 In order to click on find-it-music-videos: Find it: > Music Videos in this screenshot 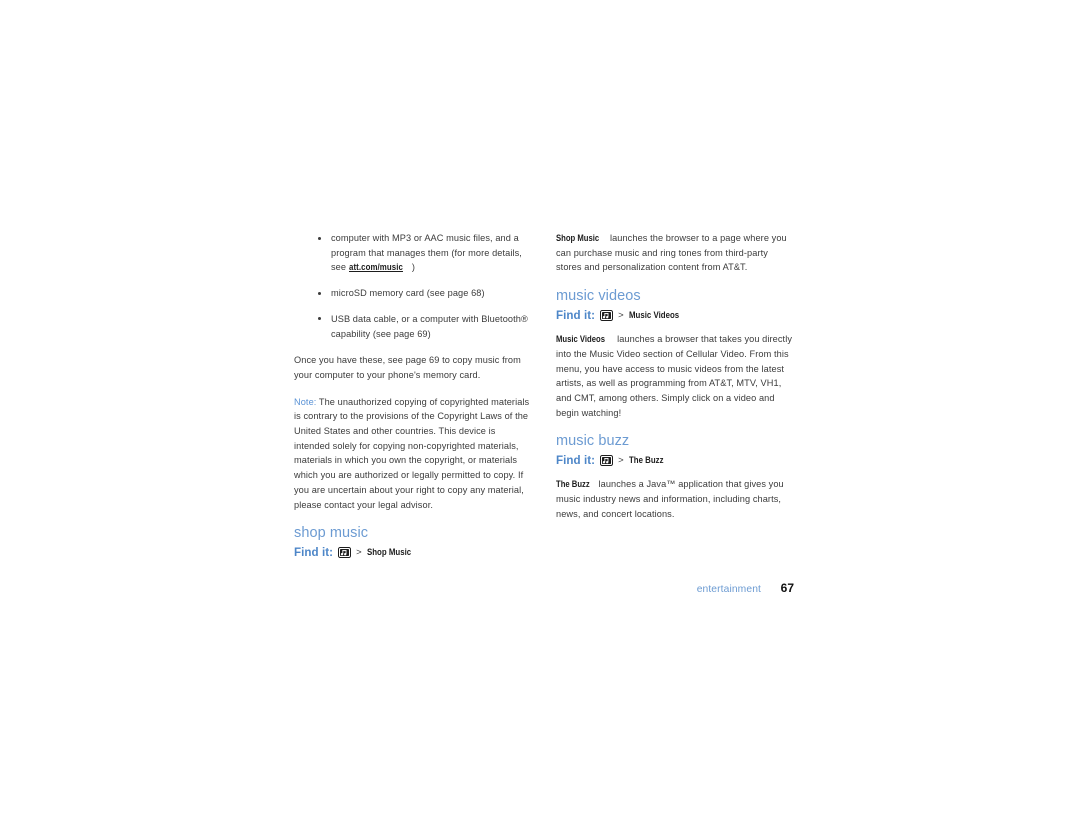, I will do `click(675, 315)`.